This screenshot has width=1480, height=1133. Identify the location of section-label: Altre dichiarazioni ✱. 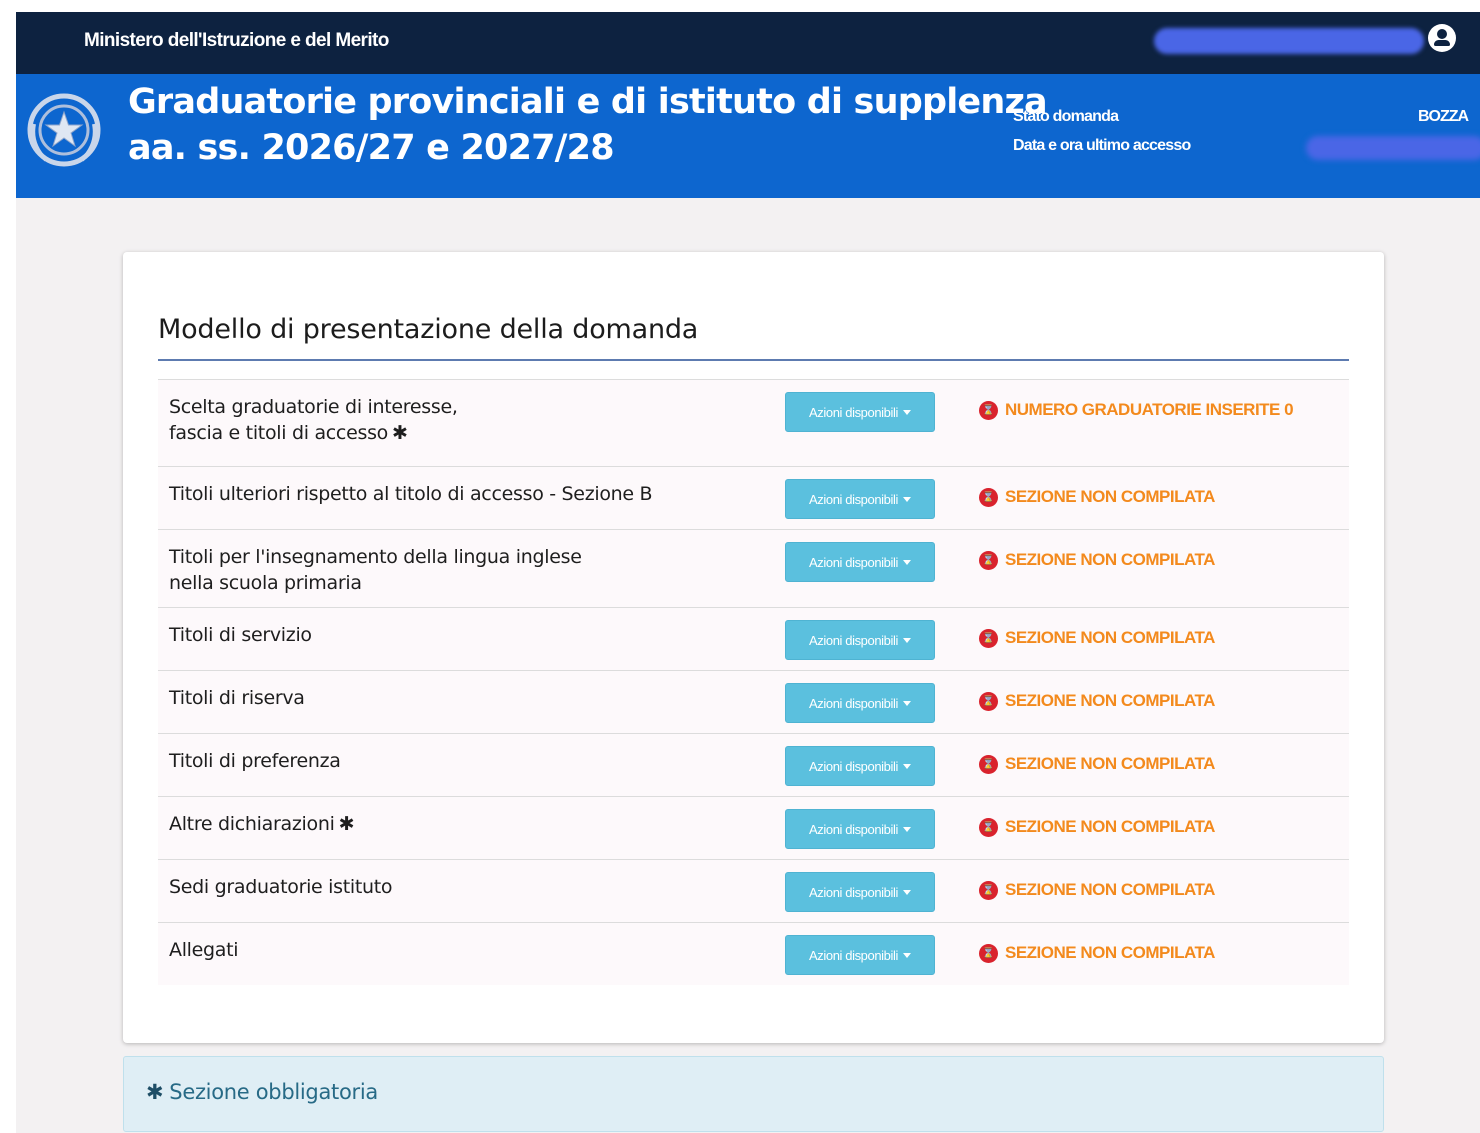
(449, 824).